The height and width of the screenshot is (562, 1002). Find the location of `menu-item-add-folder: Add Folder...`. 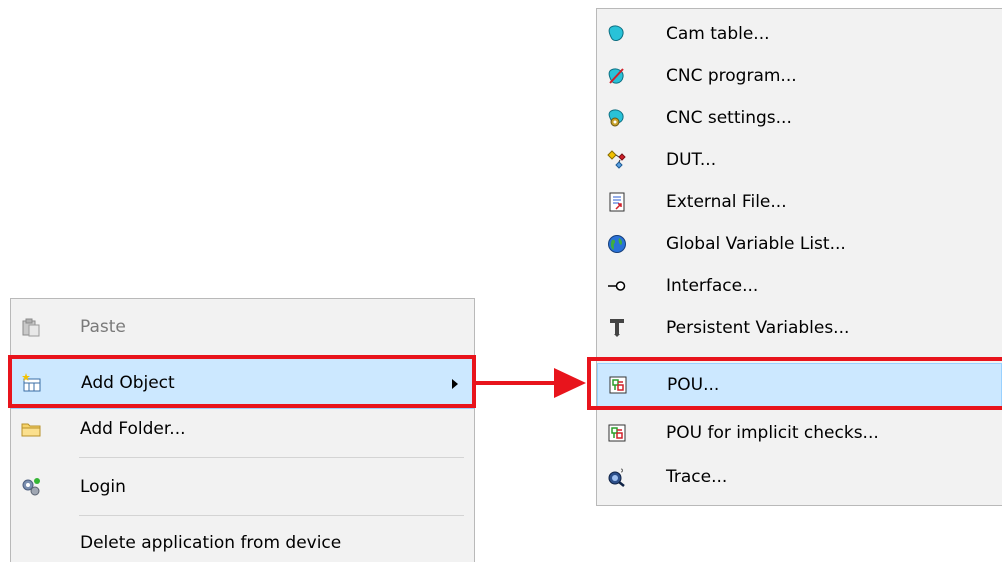

menu-item-add-folder: Add Folder... is located at coordinates (242, 429).